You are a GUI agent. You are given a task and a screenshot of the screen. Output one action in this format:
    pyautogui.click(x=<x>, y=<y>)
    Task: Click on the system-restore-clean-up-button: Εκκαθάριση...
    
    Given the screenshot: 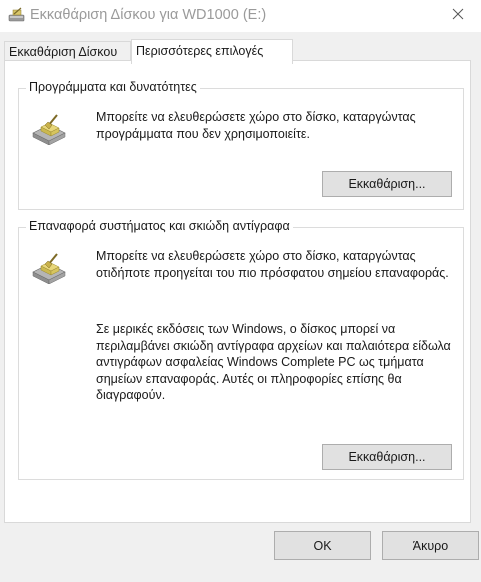 What is the action you would take?
    pyautogui.click(x=387, y=457)
    